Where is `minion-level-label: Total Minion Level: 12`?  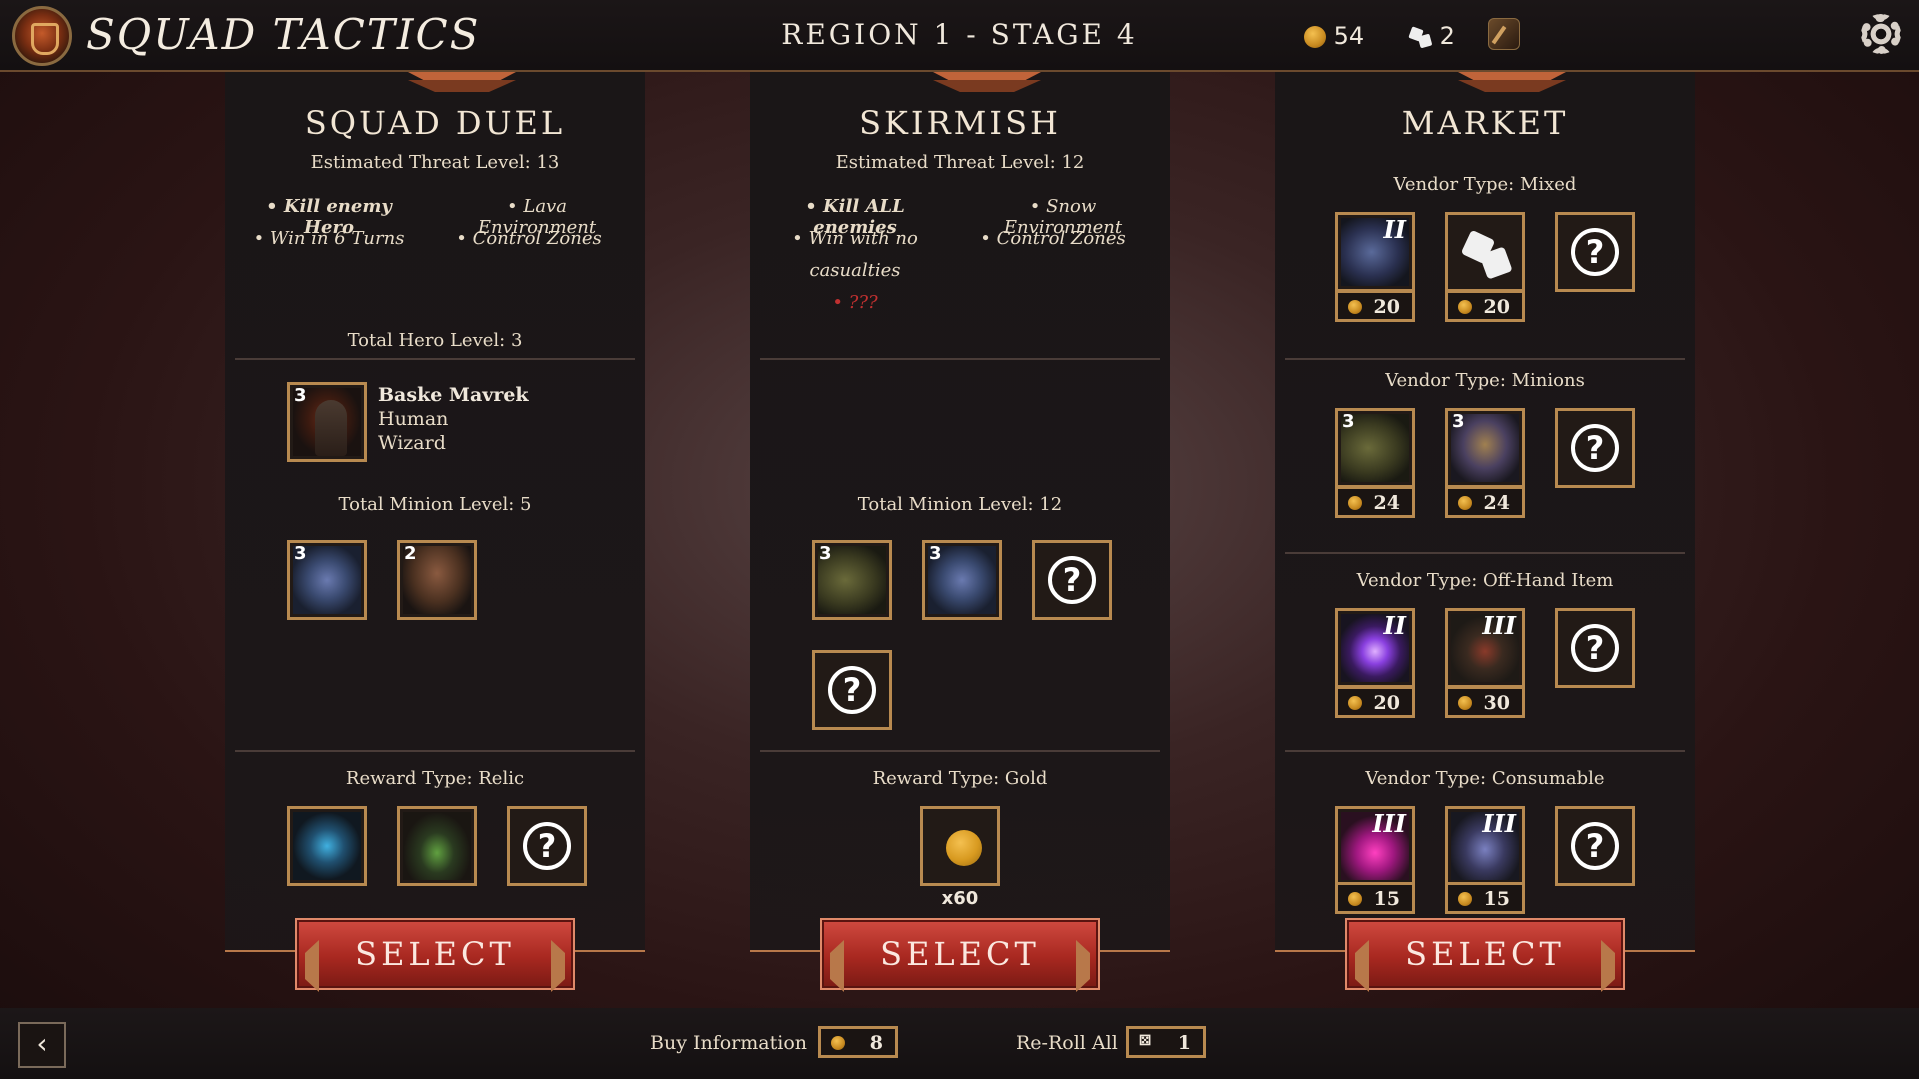
minion-level-label: Total Minion Level: 12 is located at coordinates (960, 504).